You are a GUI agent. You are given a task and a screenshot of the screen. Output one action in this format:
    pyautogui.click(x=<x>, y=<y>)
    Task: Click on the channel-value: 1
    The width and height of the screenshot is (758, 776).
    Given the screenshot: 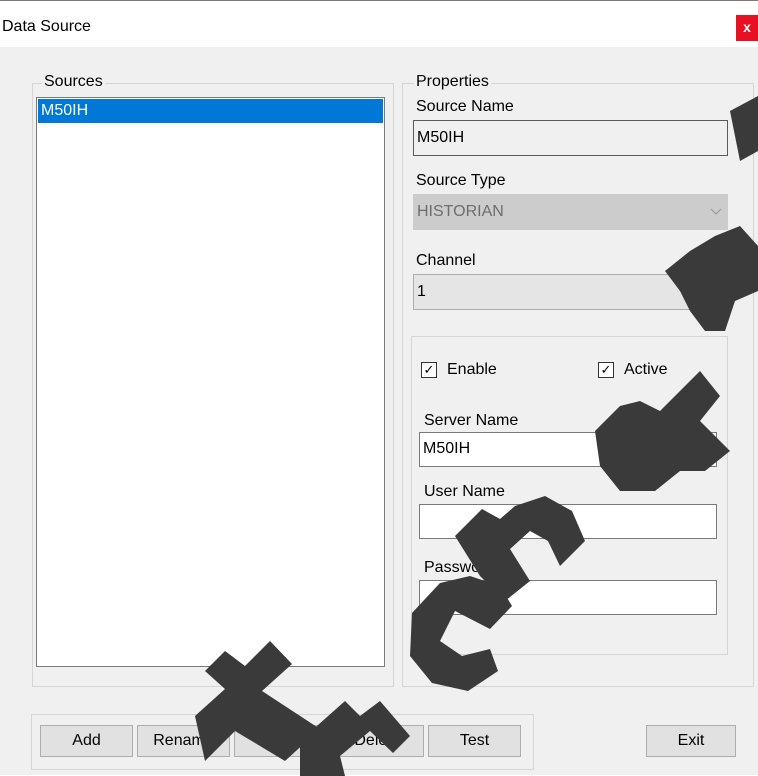 What is the action you would take?
    pyautogui.click(x=421, y=291)
    